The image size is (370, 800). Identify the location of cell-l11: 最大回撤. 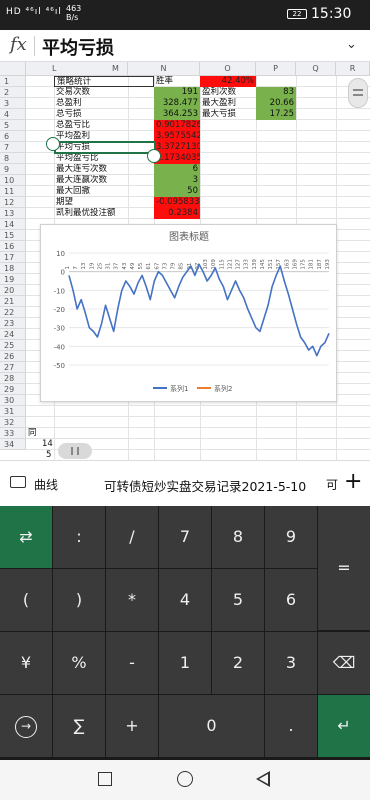
(104, 191).